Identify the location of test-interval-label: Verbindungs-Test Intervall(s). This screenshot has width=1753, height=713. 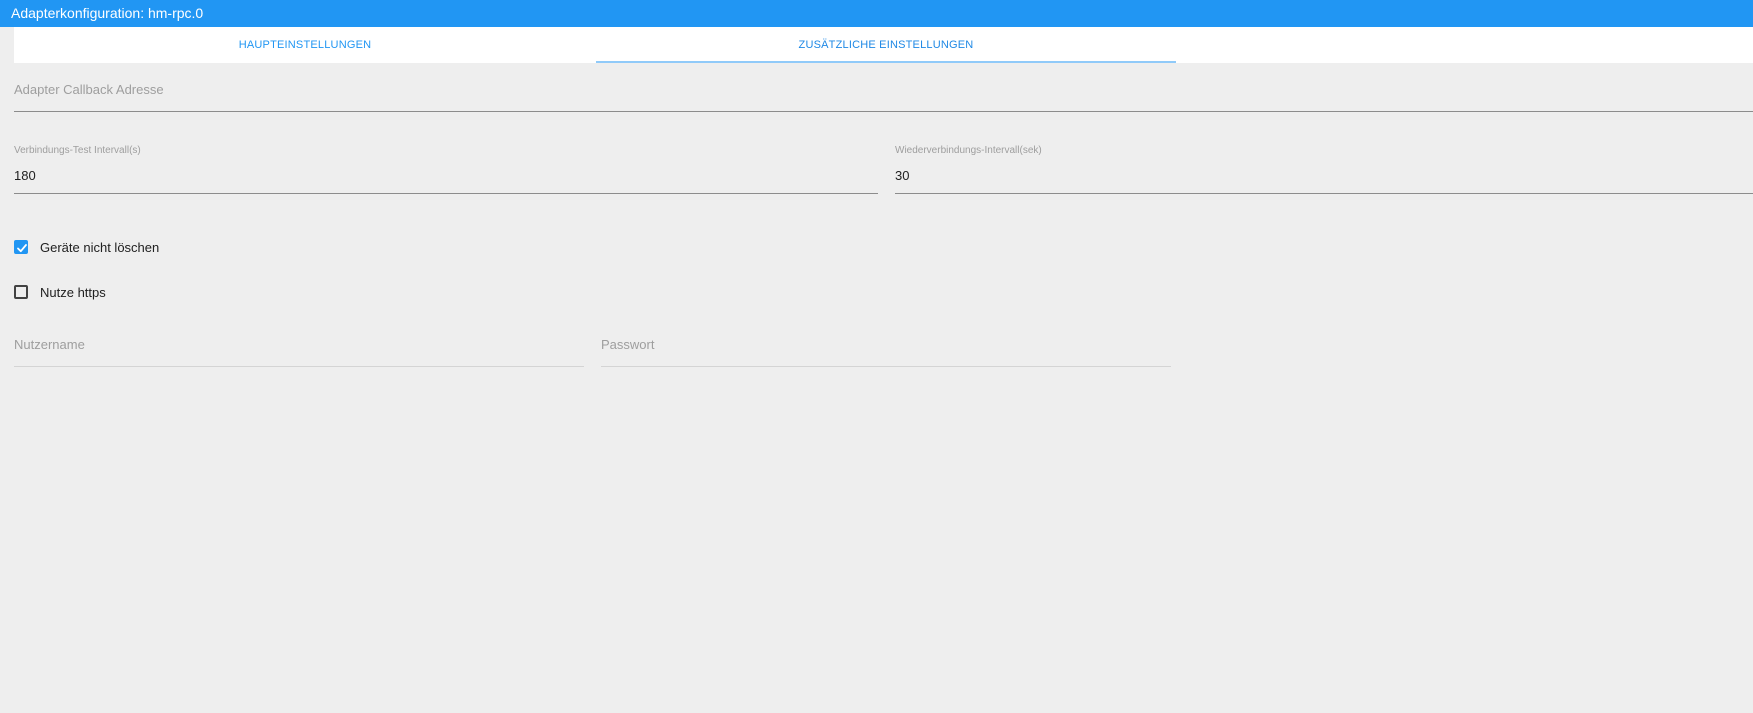
(77, 150).